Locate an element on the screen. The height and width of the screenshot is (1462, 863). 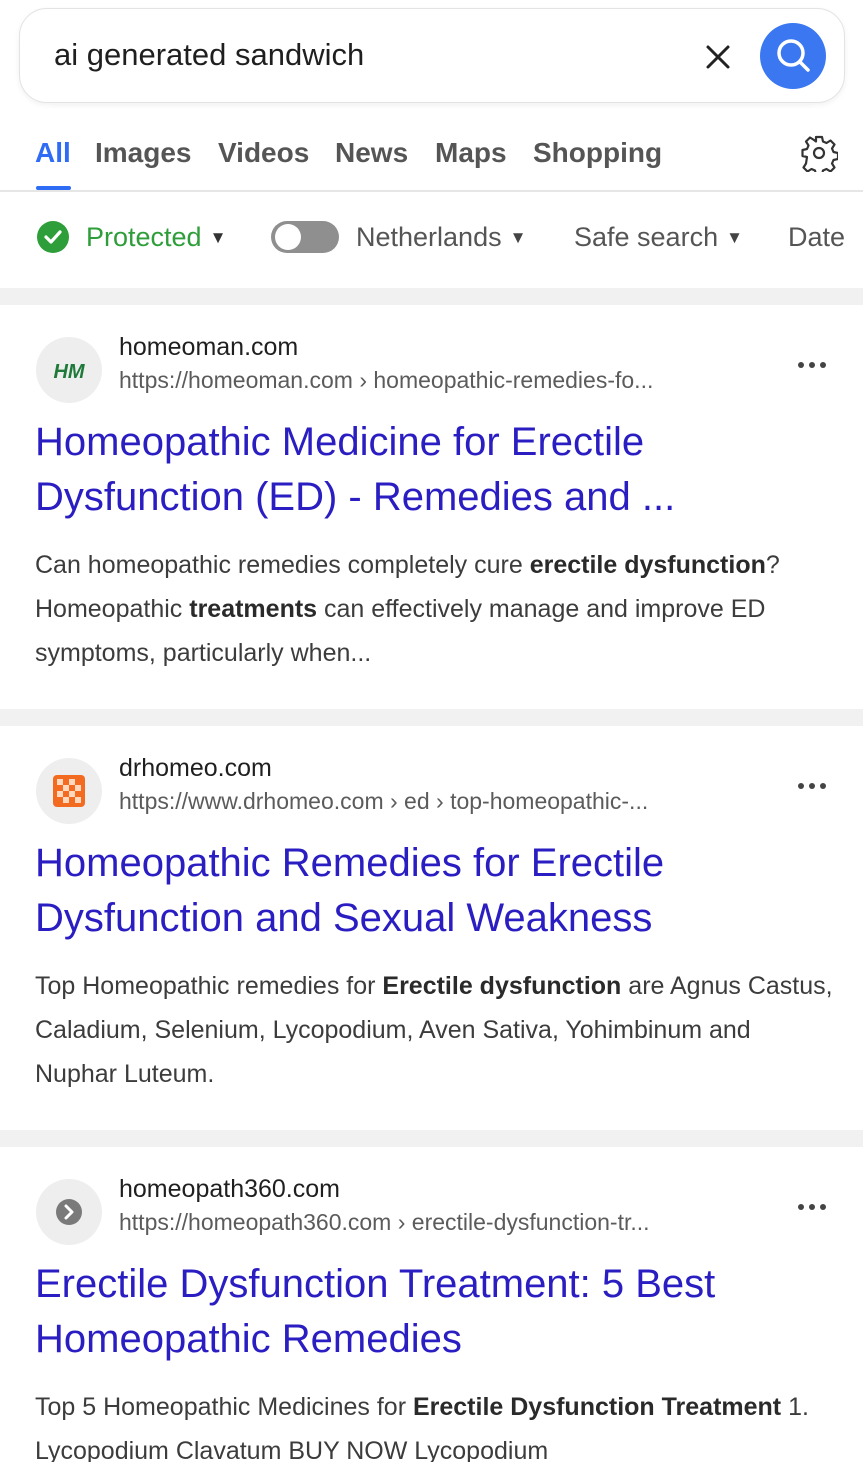
protected-label: Protected is located at coordinates (144, 237).